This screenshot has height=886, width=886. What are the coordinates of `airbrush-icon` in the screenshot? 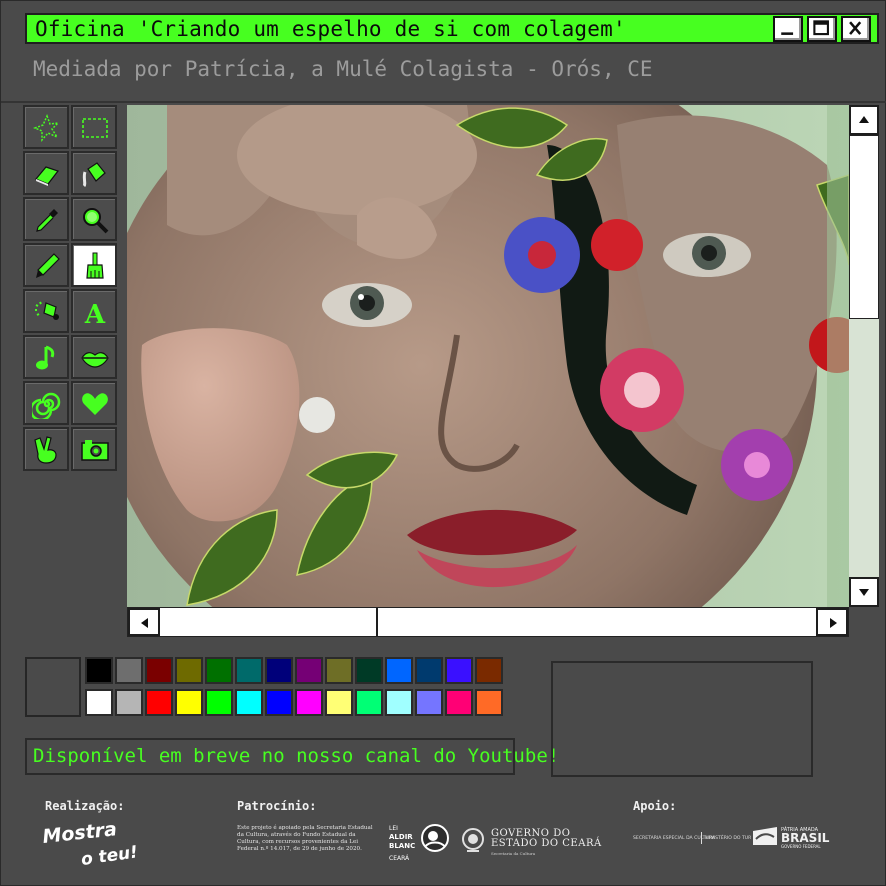 It's located at (47, 310).